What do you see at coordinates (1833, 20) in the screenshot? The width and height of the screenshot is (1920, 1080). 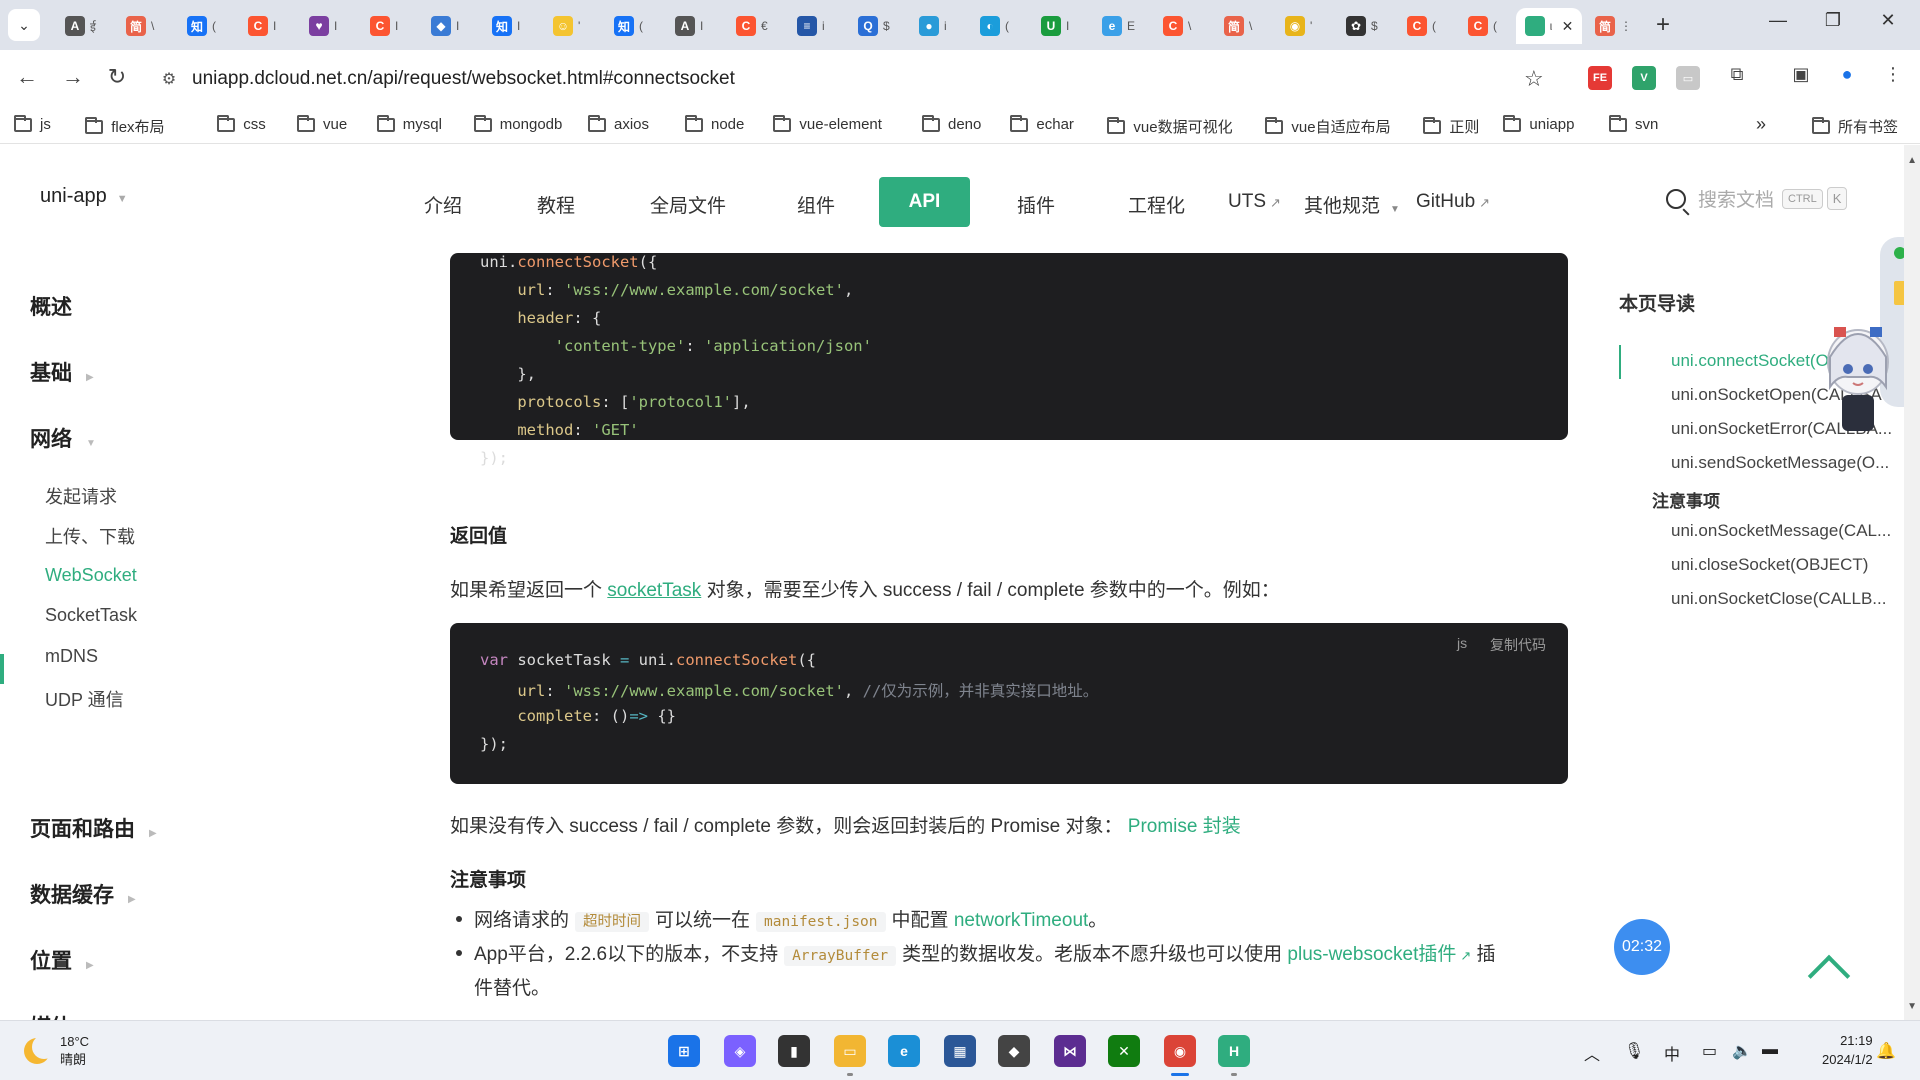 I see `maximize-button: ❐` at bounding box center [1833, 20].